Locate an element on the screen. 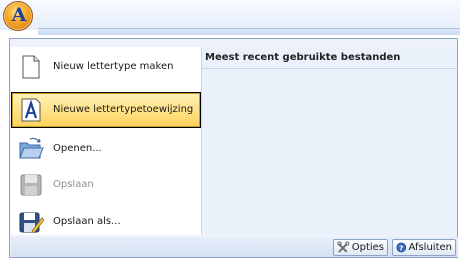 This screenshot has height=262, width=460. menu-item-new-font-assignment: Nieuwe lettertypetoewijzing is located at coordinates (106, 110).